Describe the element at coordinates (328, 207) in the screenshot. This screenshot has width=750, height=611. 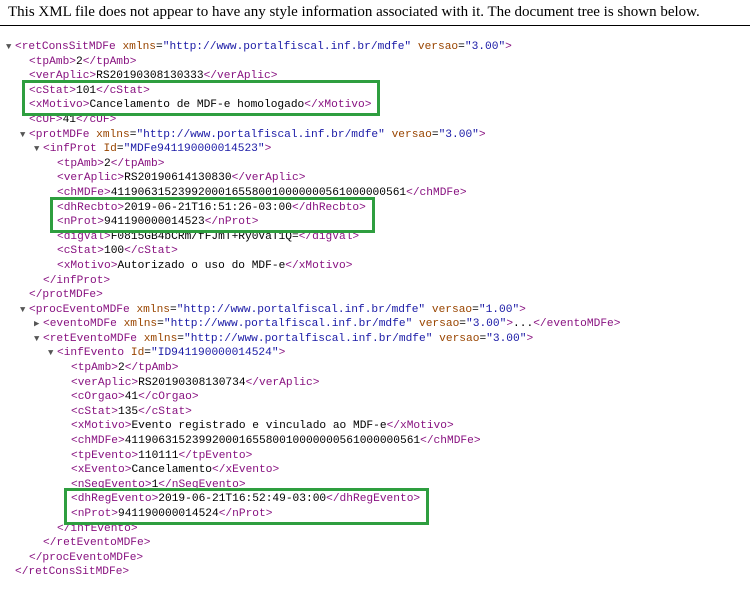
I see `xml-tag: </dhRecbto>` at that location.